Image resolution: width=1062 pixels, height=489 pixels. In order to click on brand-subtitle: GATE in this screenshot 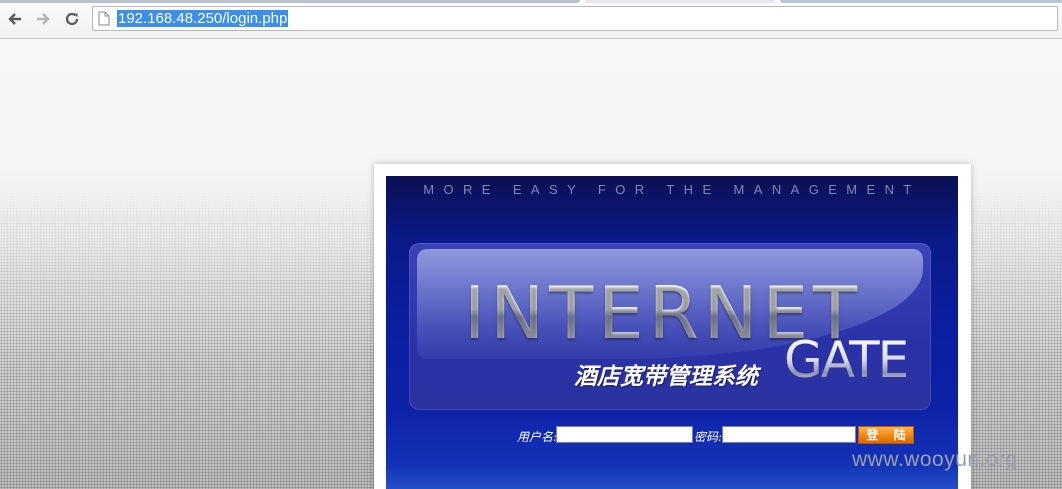, I will do `click(846, 360)`.